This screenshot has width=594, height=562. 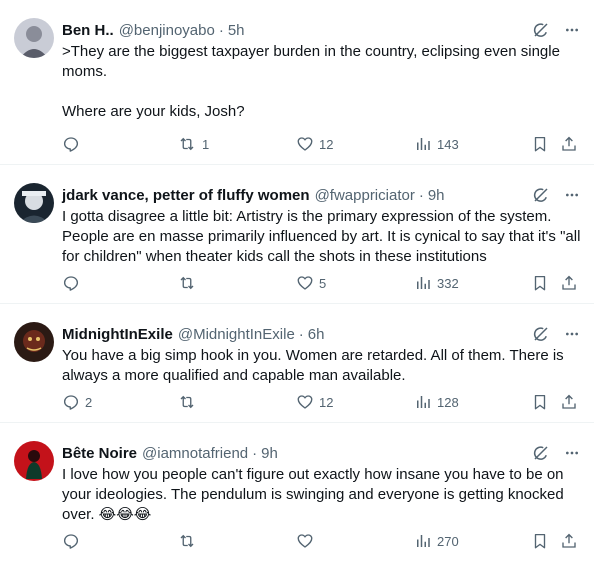 What do you see at coordinates (206, 144) in the screenshot?
I see `repost-count: 1` at bounding box center [206, 144].